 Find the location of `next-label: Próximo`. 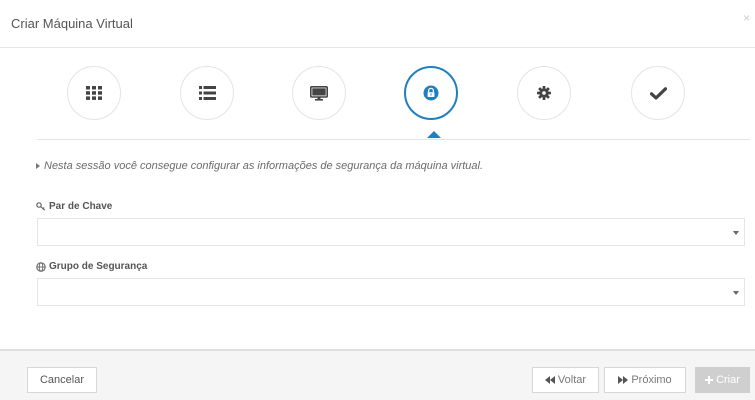

next-label: Próximo is located at coordinates (651, 380).